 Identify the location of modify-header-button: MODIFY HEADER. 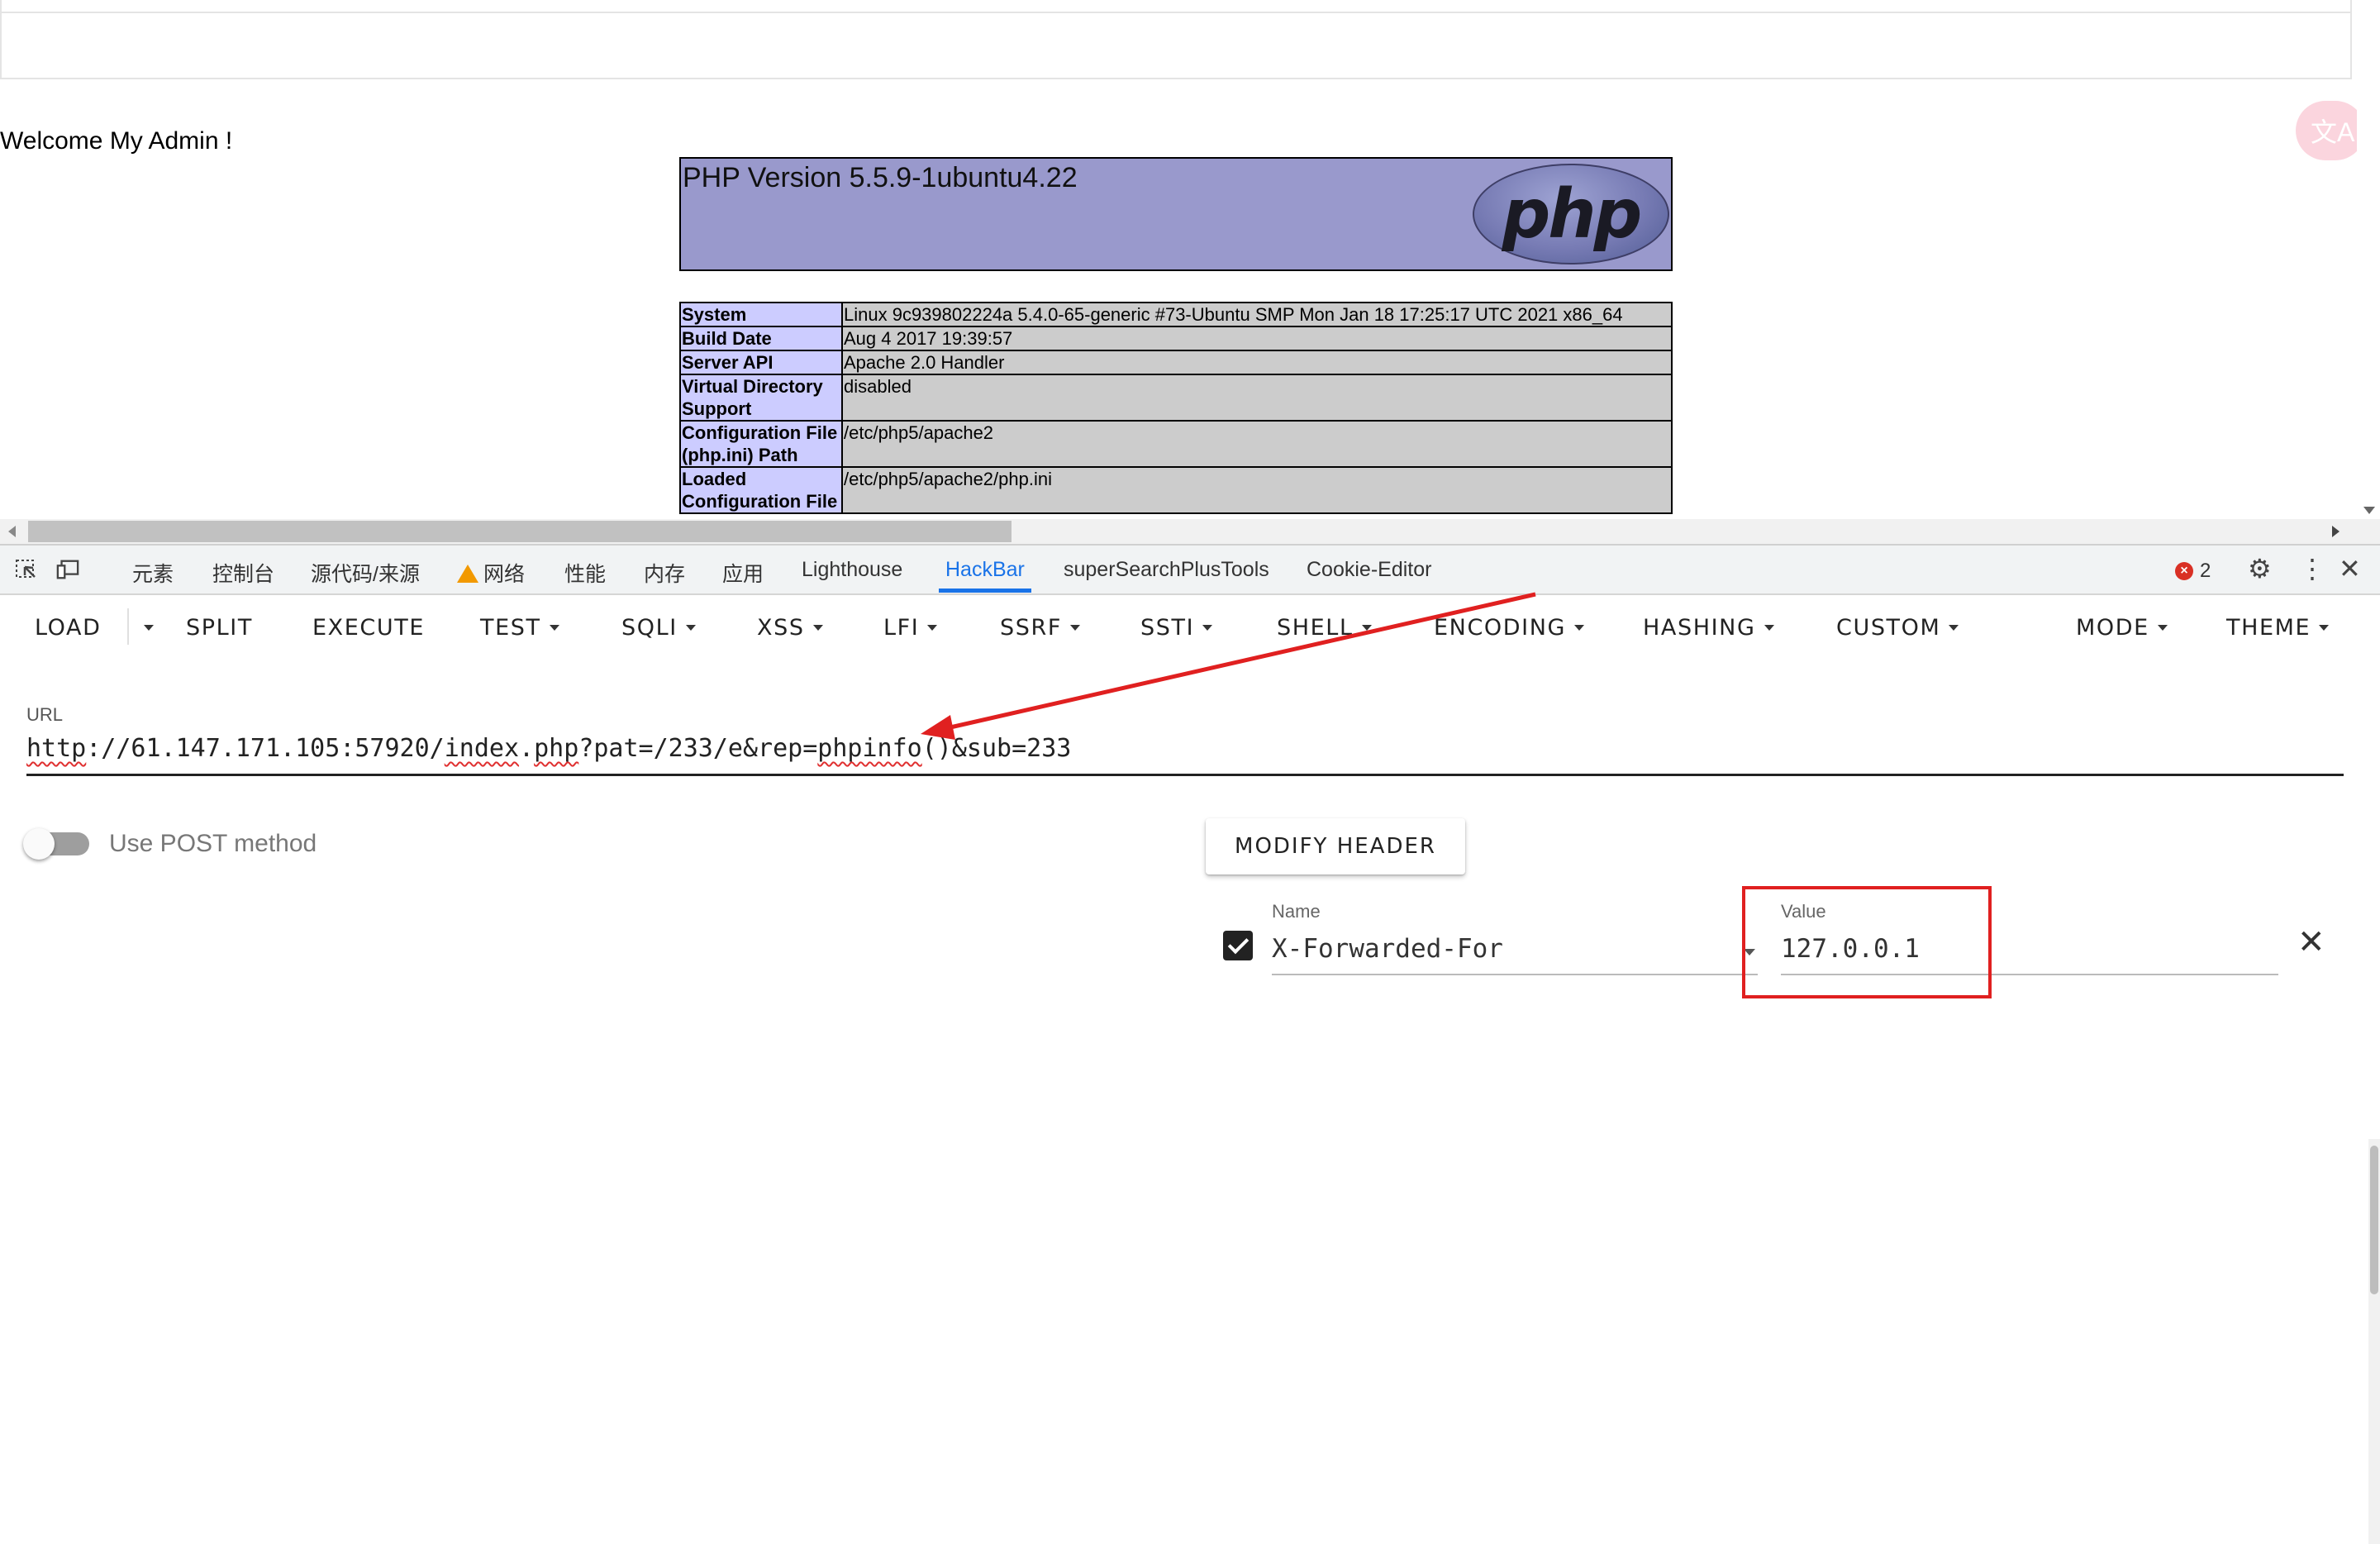
(1335, 846).